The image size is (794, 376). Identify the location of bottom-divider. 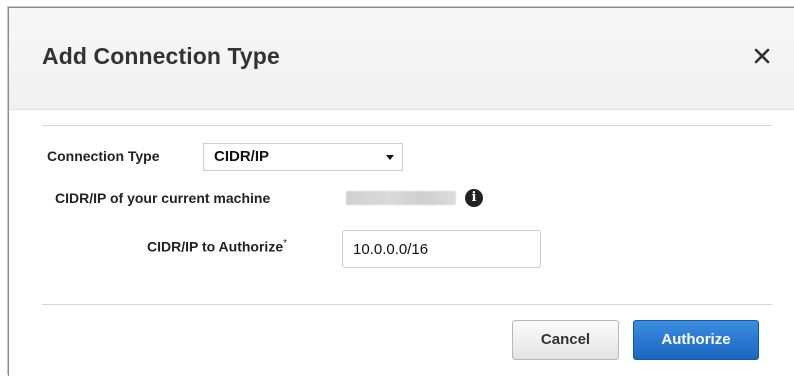
(407, 304).